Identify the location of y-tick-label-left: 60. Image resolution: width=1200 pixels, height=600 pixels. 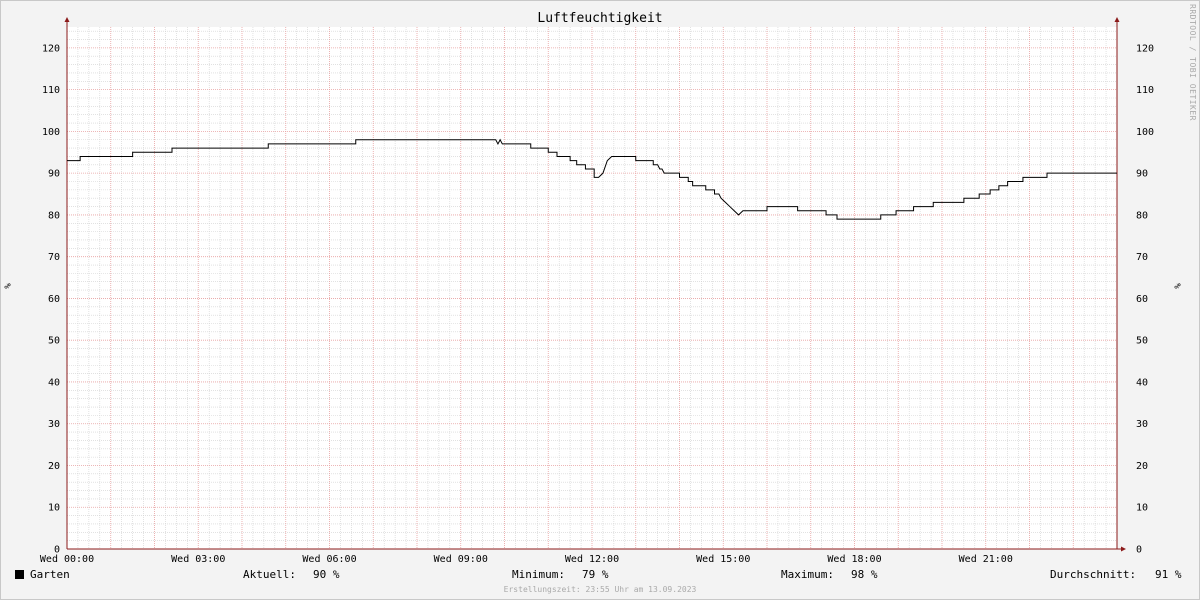
(54, 299).